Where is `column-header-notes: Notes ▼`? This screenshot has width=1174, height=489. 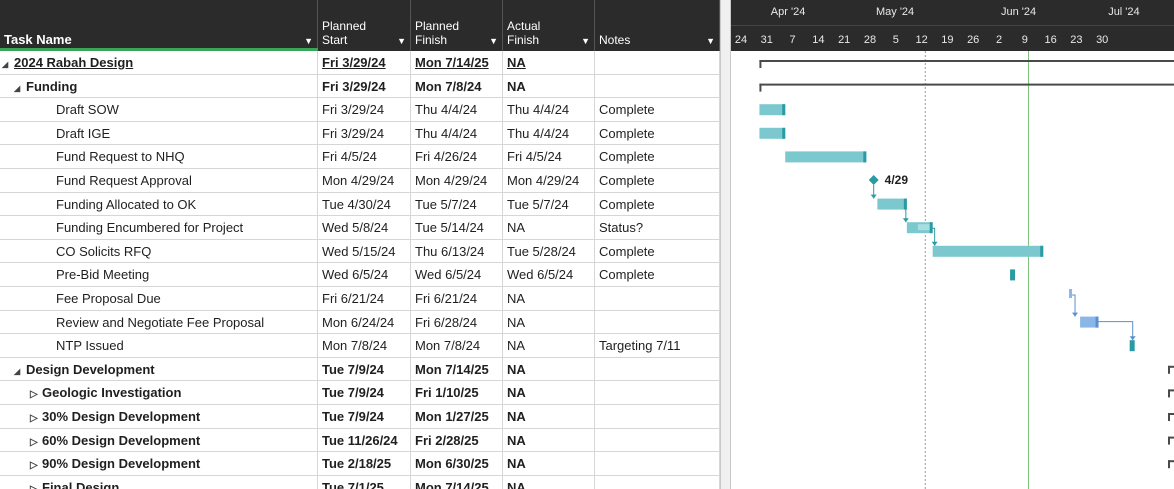 column-header-notes: Notes ▼ is located at coordinates (657, 25).